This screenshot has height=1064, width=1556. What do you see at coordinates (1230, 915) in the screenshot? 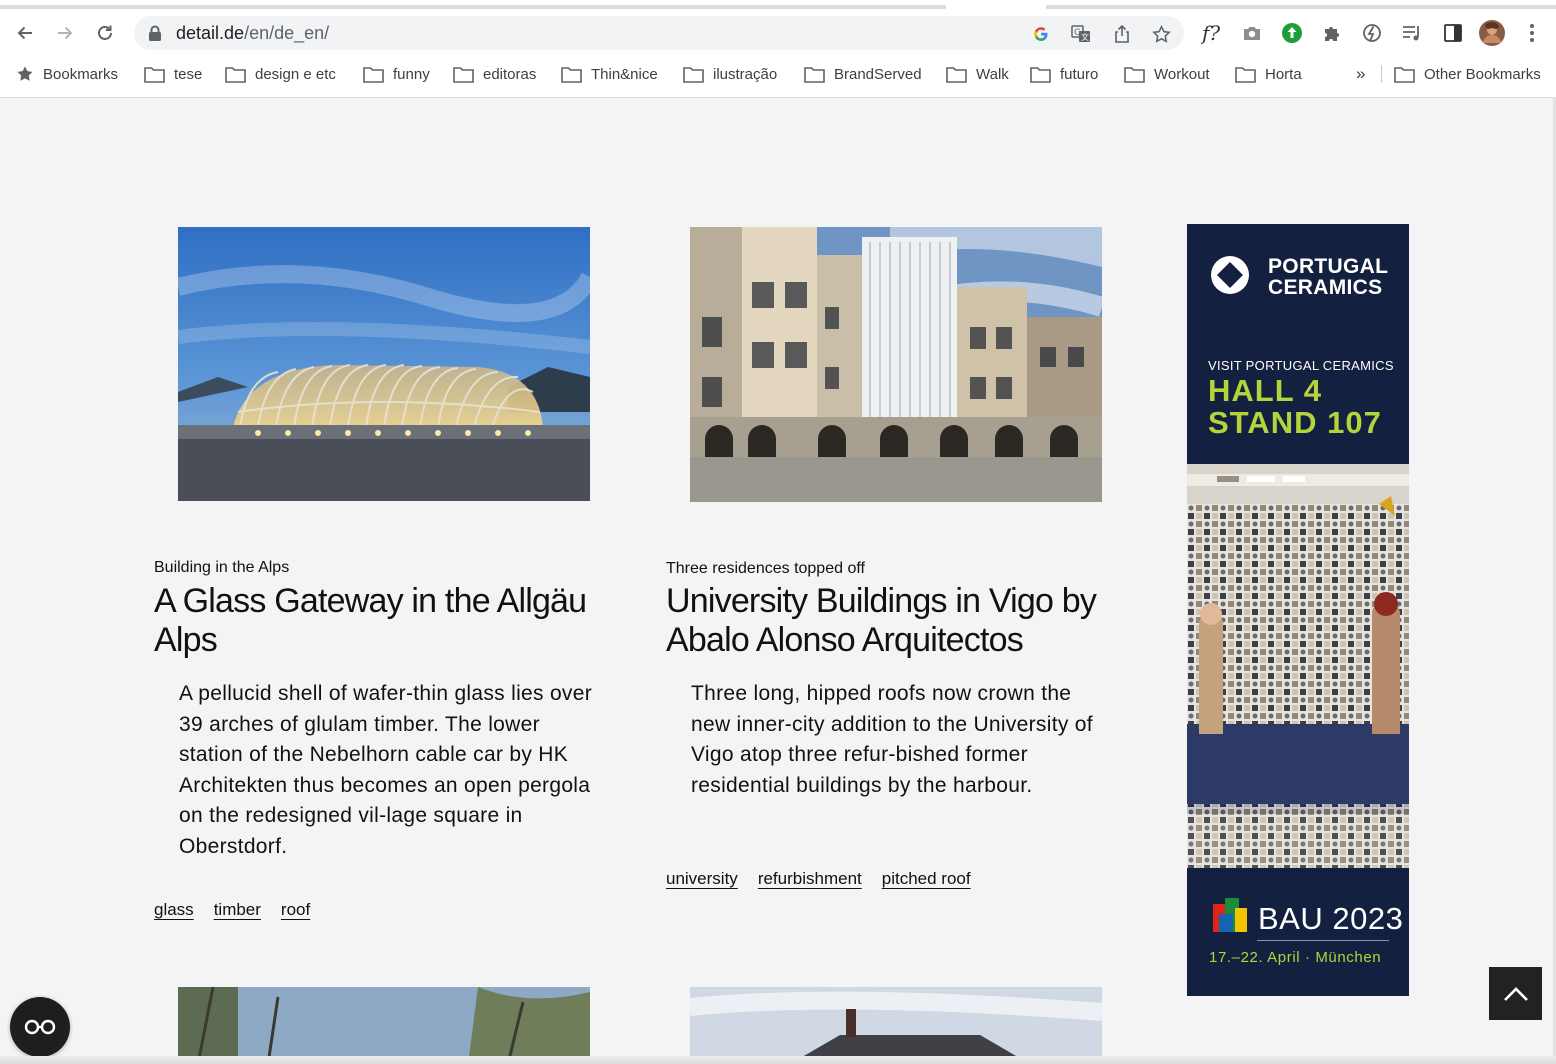
I see `bau-logo-icon` at bounding box center [1230, 915].